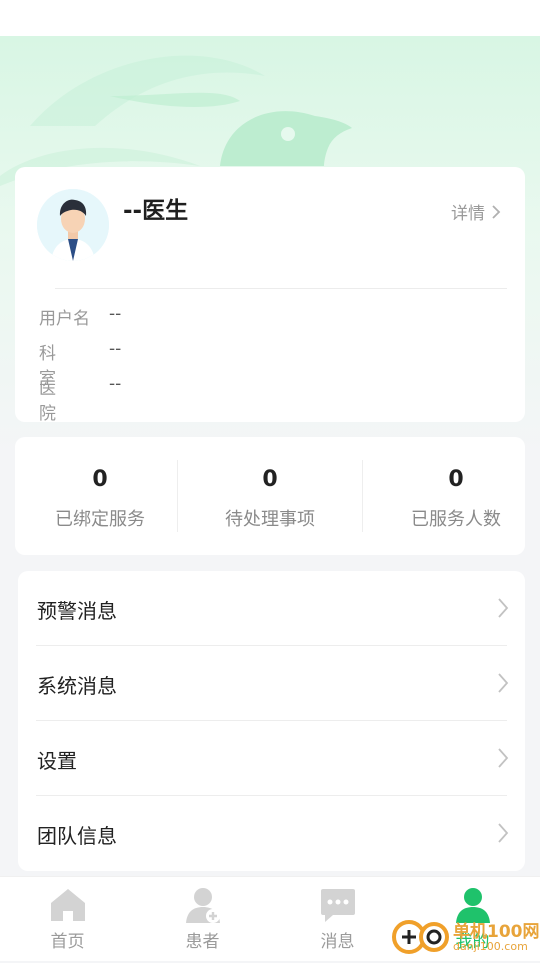 This screenshot has width=540, height=963. What do you see at coordinates (57, 761) in the screenshot?
I see `menu-item-label: 设置` at bounding box center [57, 761].